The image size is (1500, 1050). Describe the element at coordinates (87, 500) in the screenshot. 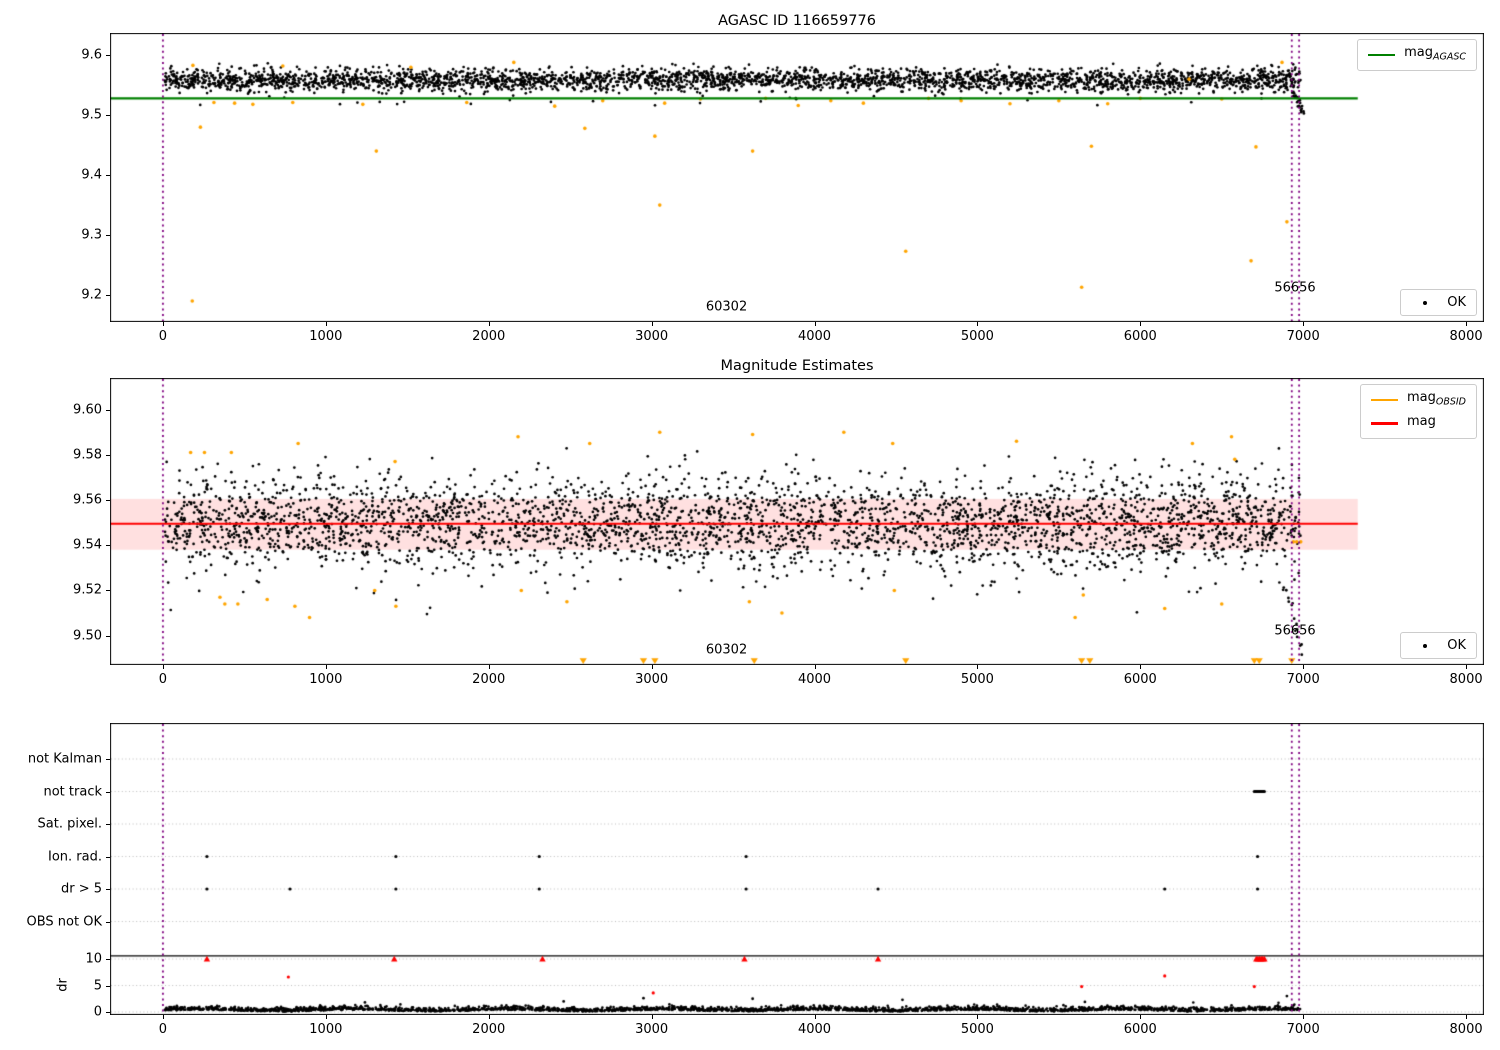

I see `y-tick-label: 9.56` at that location.